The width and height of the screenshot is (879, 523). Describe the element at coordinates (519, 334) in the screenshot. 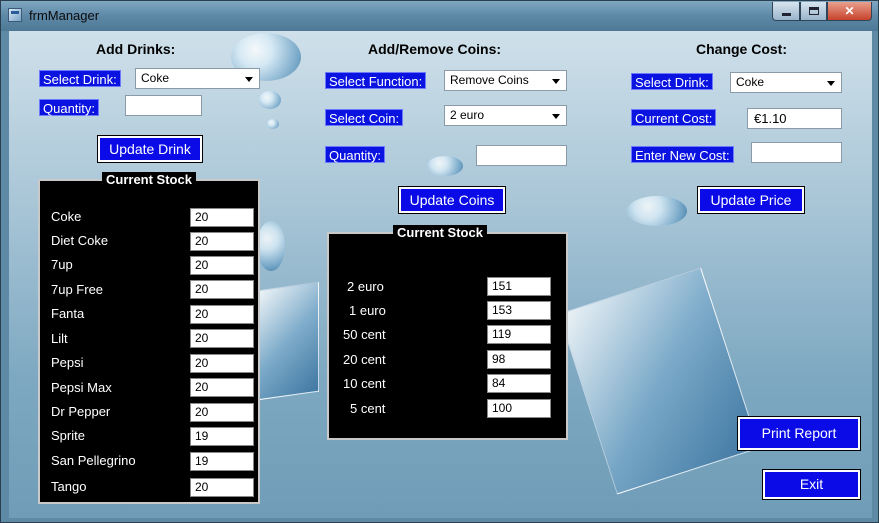

I see `coin-stock-field: 119` at that location.